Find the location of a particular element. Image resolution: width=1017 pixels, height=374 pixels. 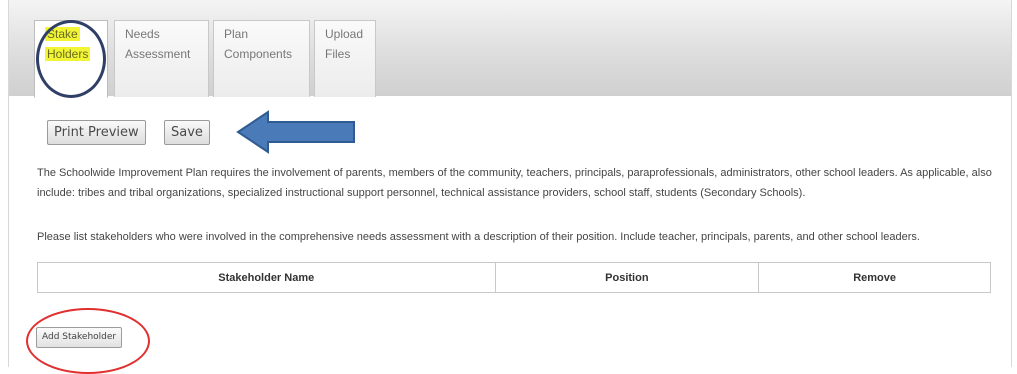

tab-label-line1: Needs is located at coordinates (142, 34).